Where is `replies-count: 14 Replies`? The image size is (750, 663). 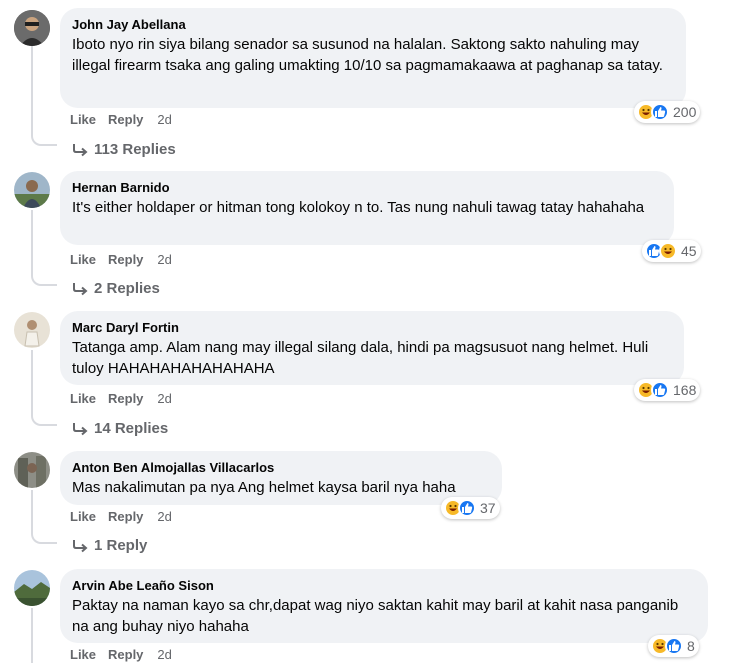 replies-count: 14 Replies is located at coordinates (131, 428).